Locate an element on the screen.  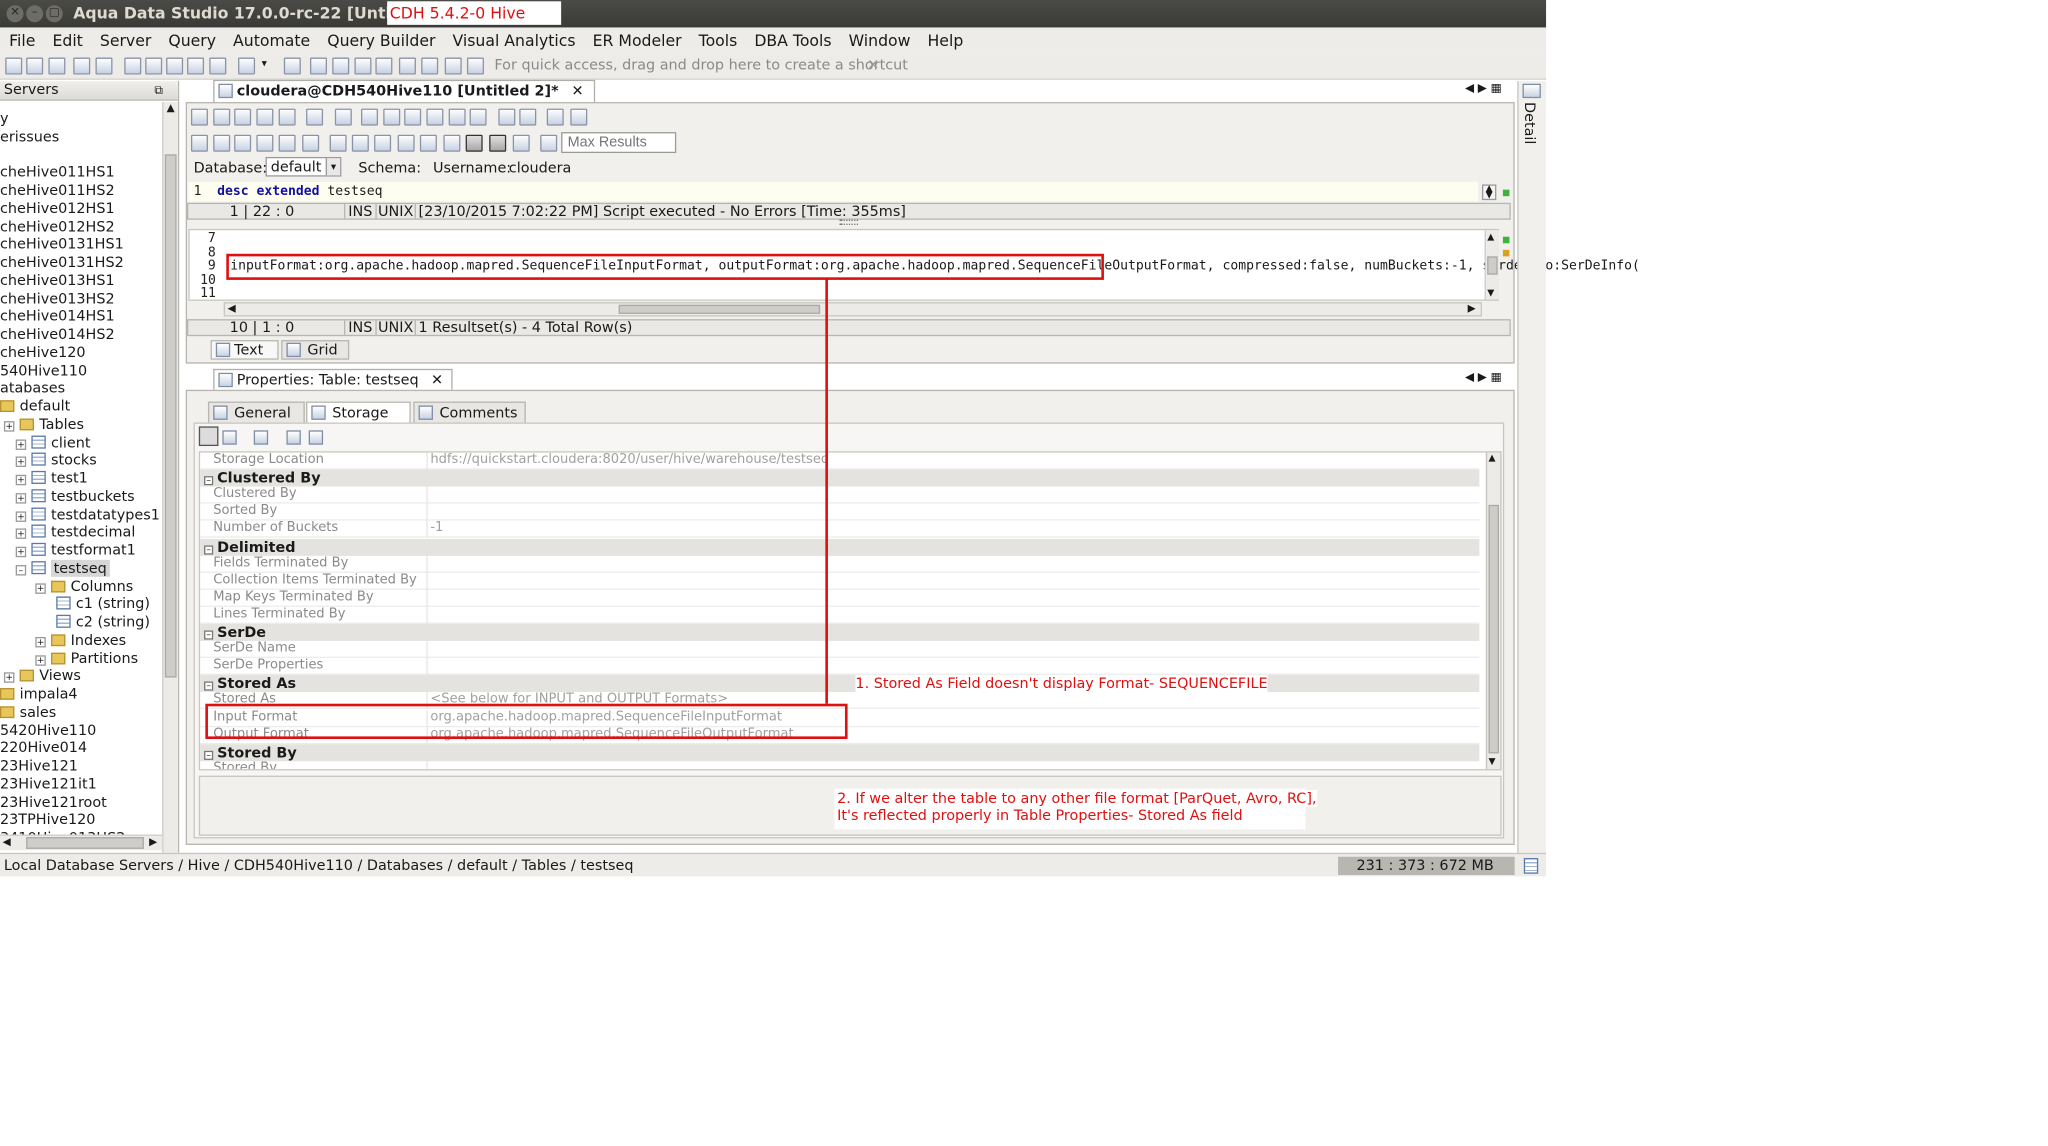
property-scroll-thumb is located at coordinates (1493, 629).